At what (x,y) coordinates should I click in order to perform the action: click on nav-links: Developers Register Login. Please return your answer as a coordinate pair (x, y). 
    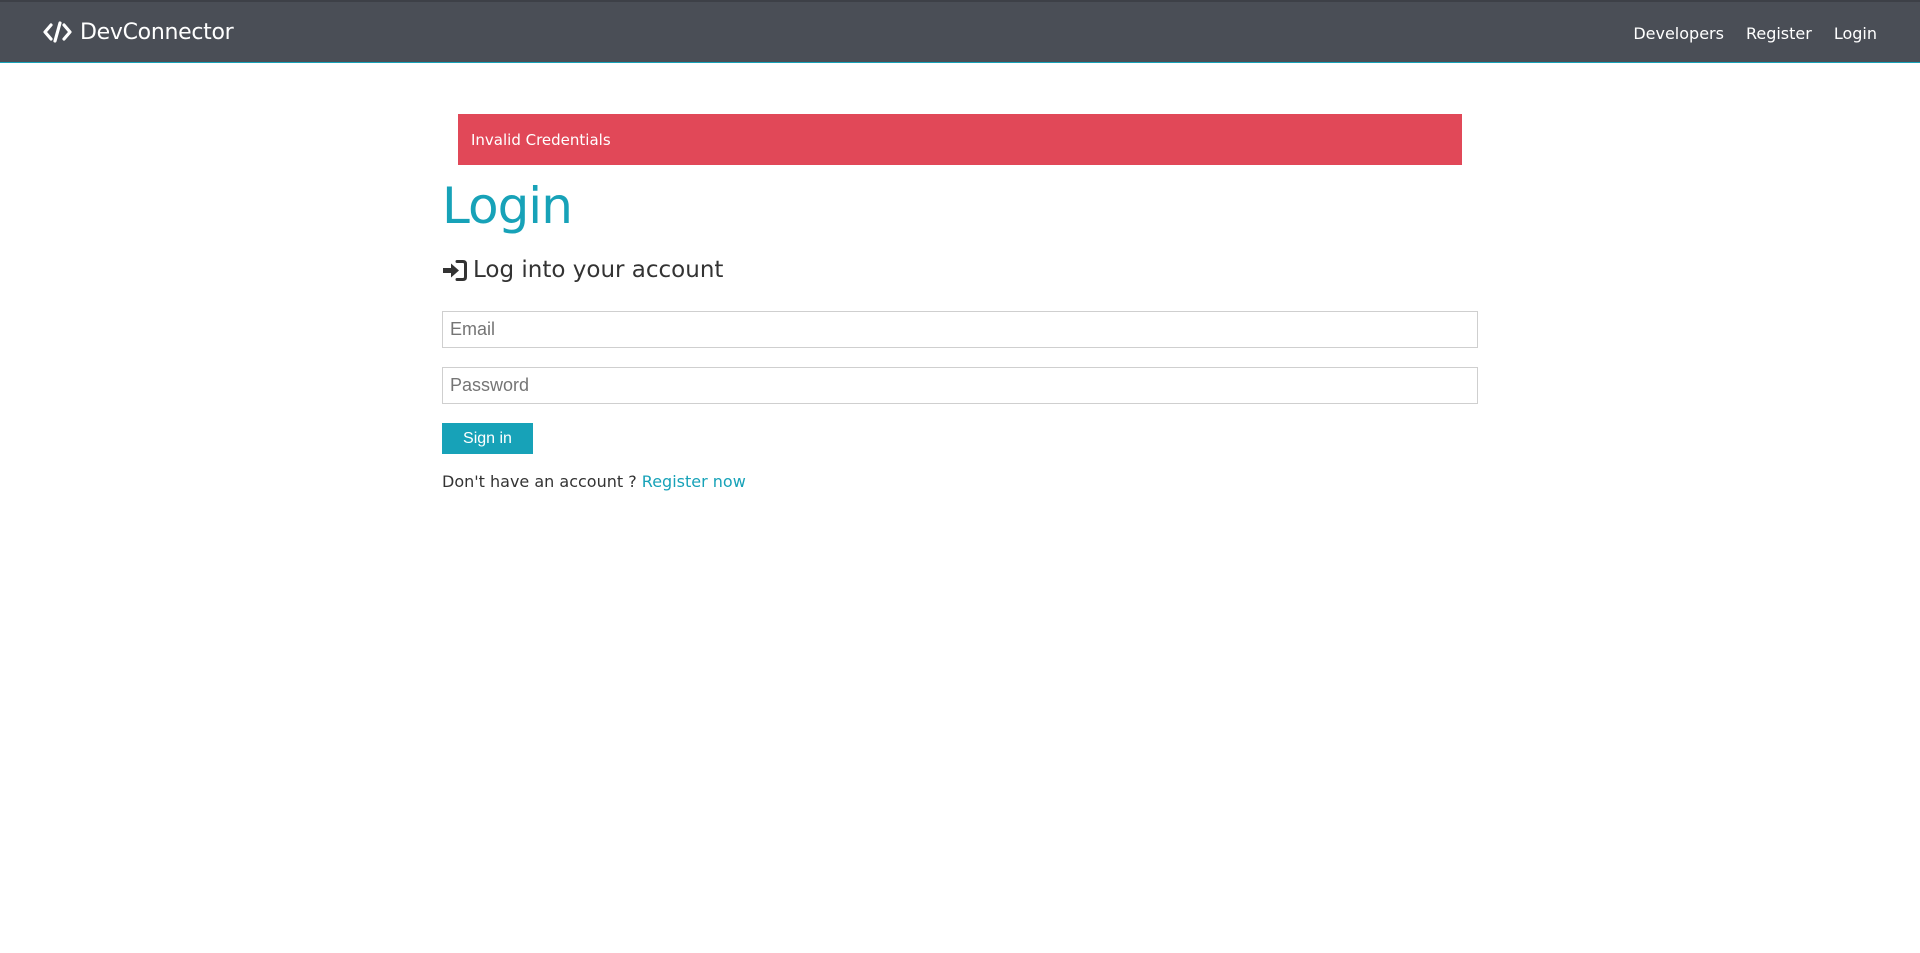
    Looking at the image, I should click on (1755, 33).